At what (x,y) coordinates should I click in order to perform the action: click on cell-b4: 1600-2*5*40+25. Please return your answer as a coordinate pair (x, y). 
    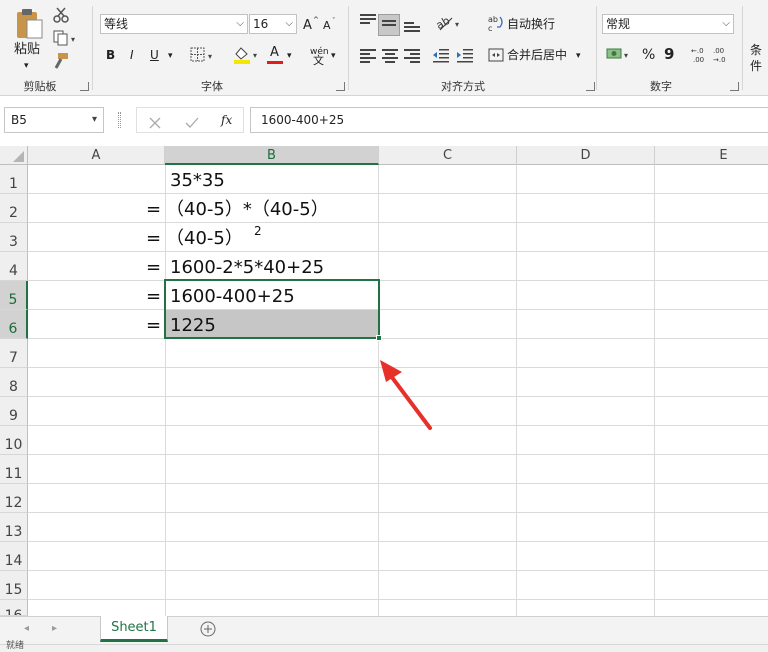
    Looking at the image, I should click on (247, 267).